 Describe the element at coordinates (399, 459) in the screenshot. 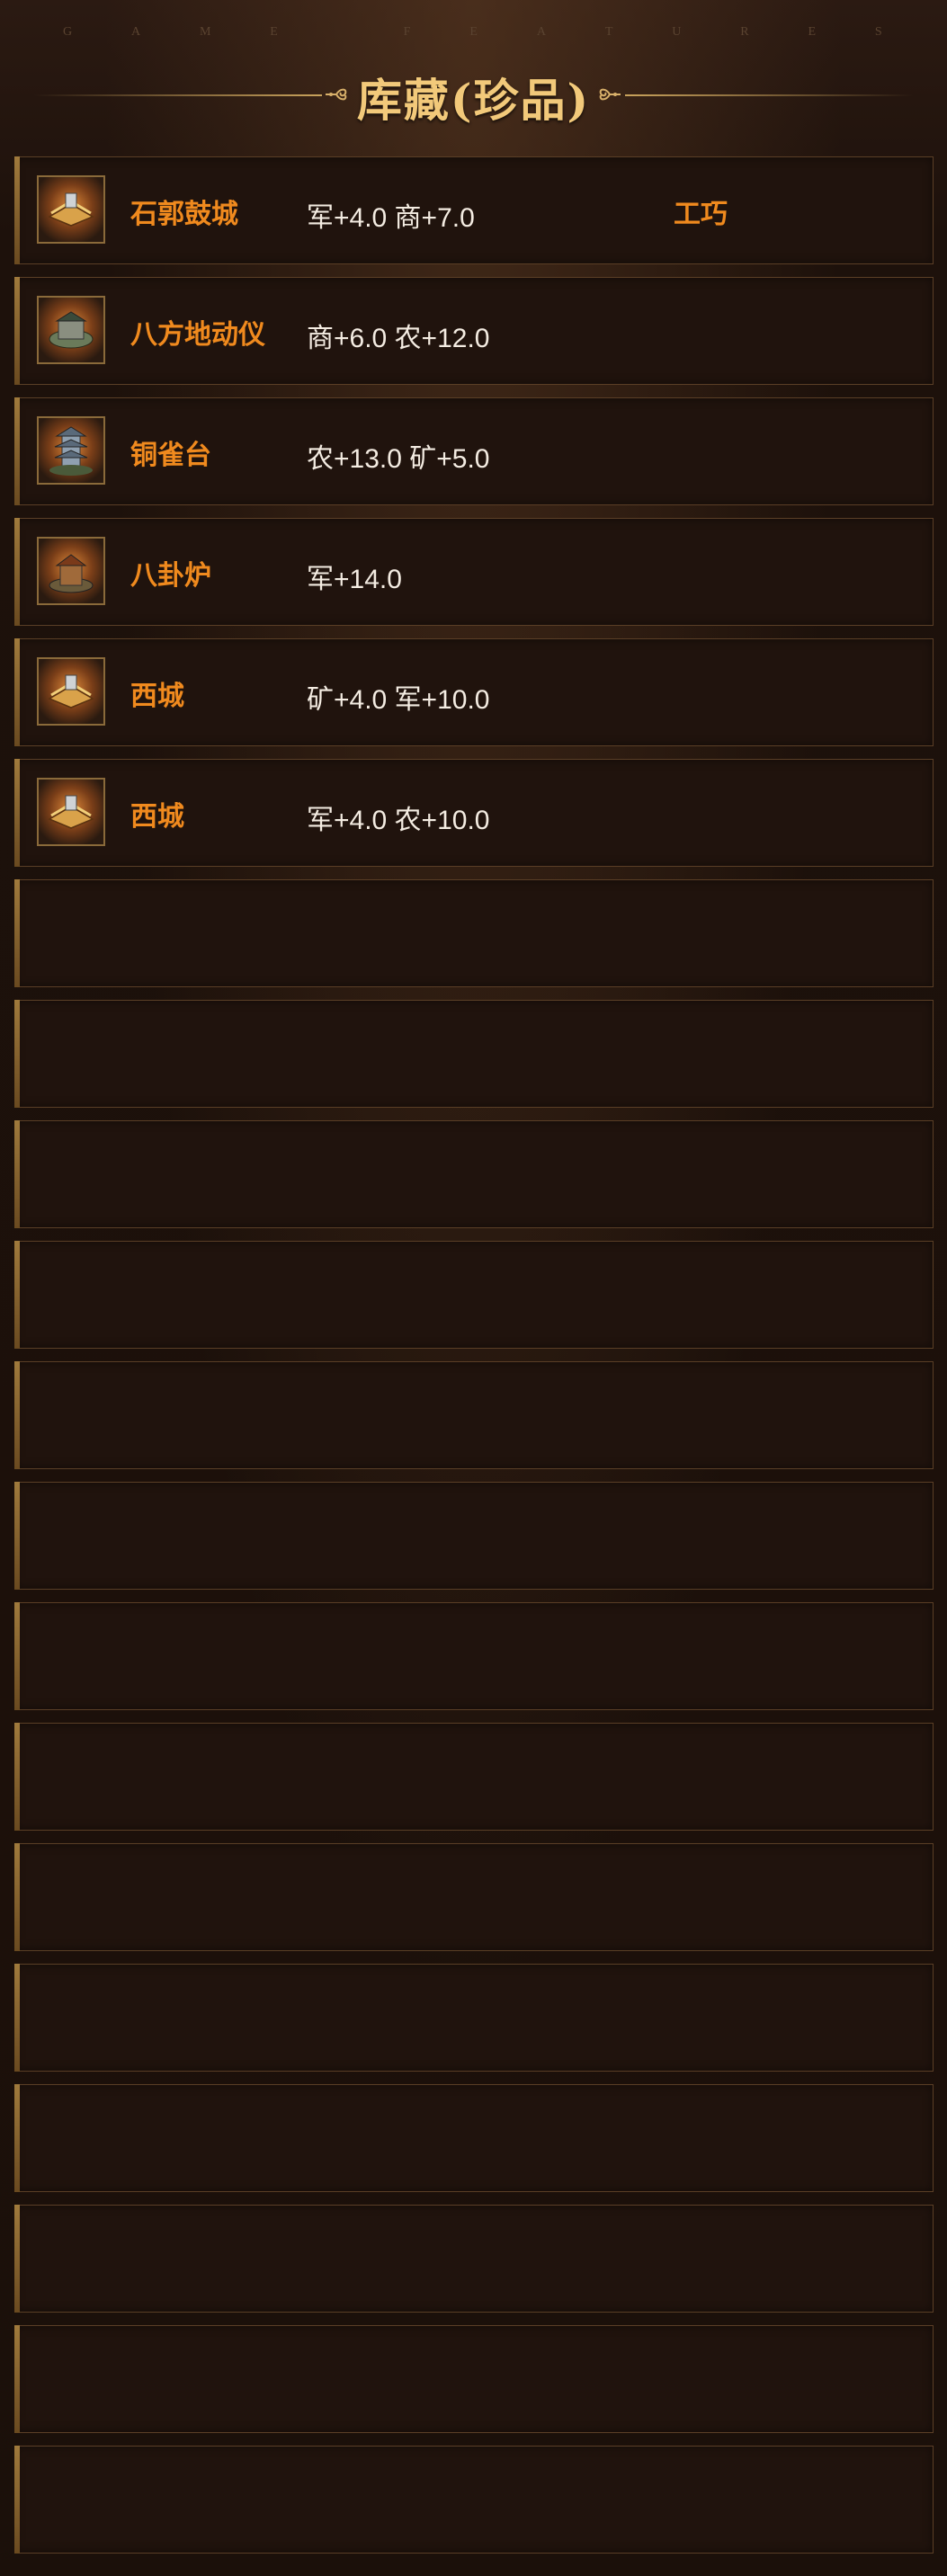

I see `item-stats: 农+13.0 矿+5.0` at that location.